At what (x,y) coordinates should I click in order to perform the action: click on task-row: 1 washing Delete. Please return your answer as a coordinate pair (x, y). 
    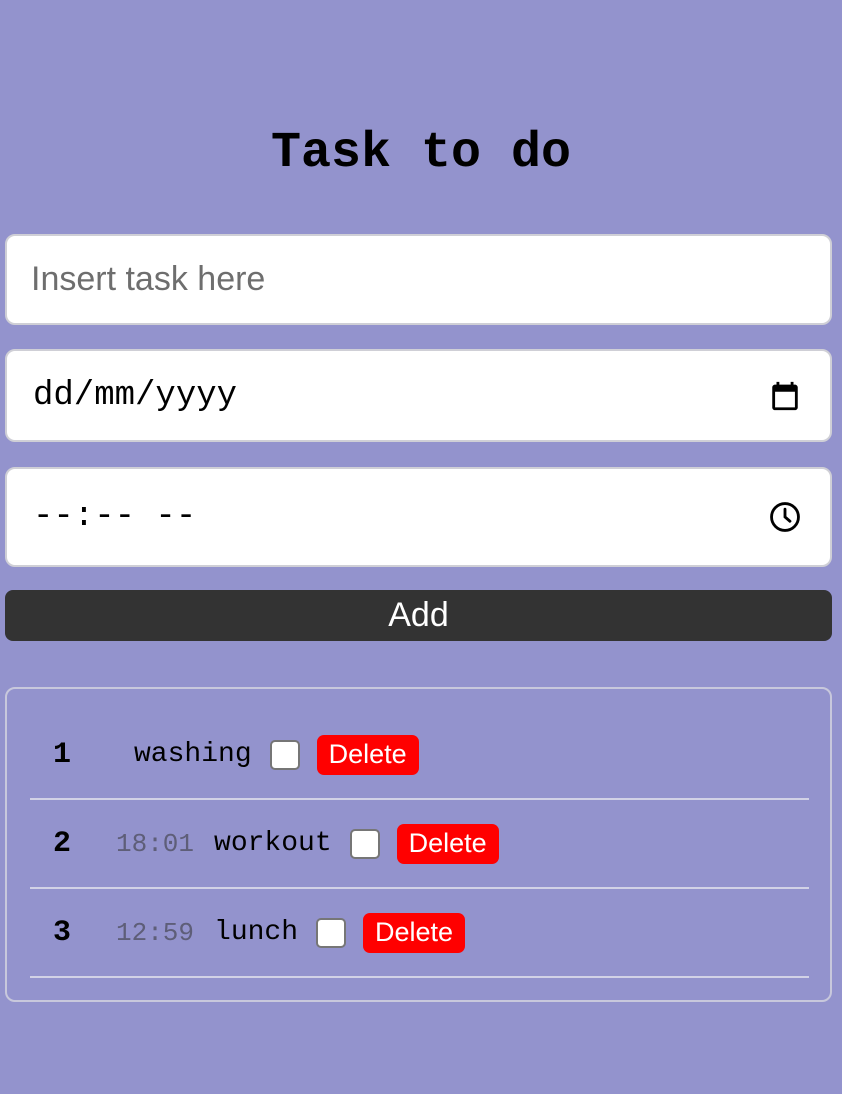
    Looking at the image, I should click on (419, 755).